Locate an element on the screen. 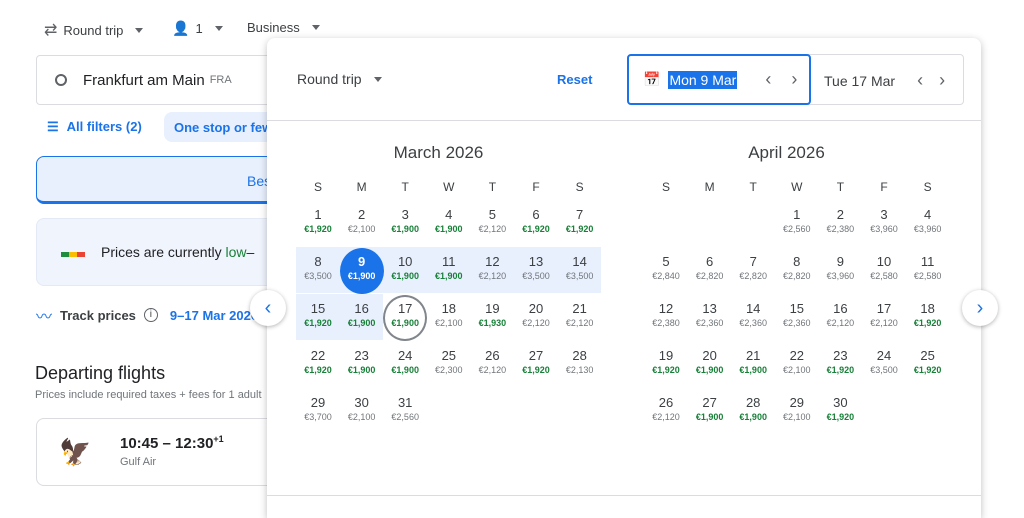  calendar-day: 3 €1,900 is located at coordinates (405, 224).